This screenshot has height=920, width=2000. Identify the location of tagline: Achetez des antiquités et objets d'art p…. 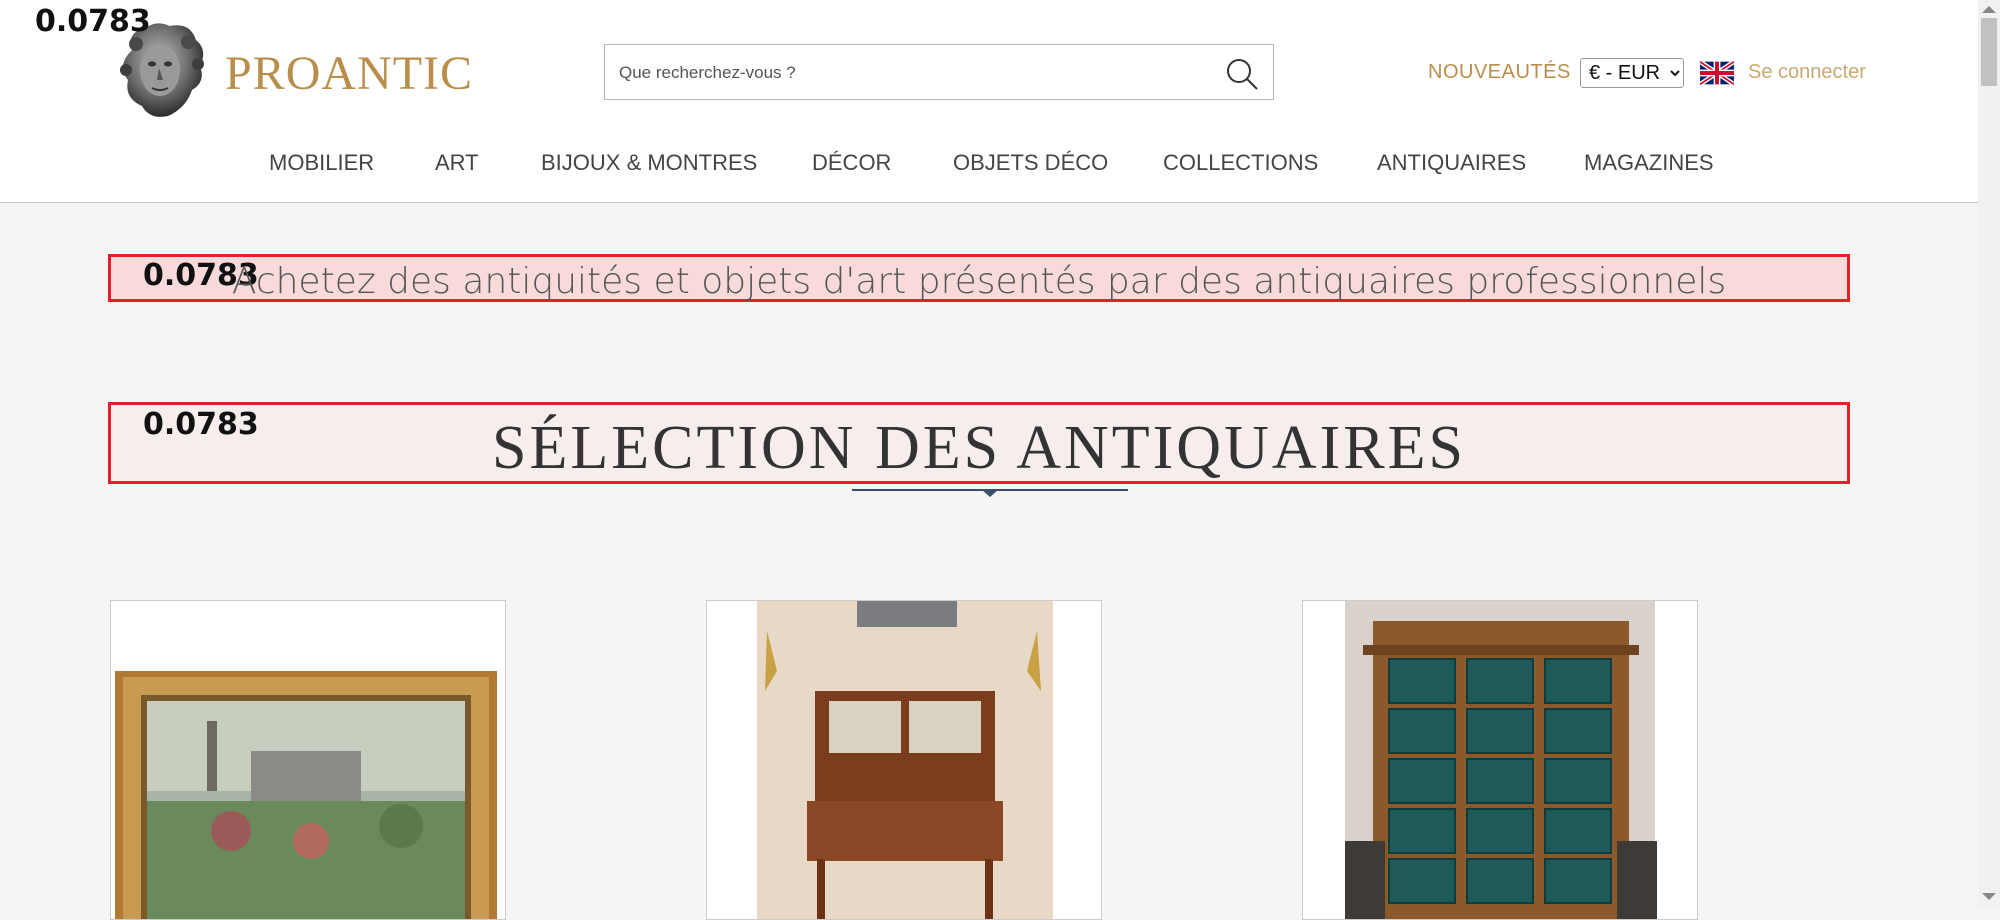
(979, 281).